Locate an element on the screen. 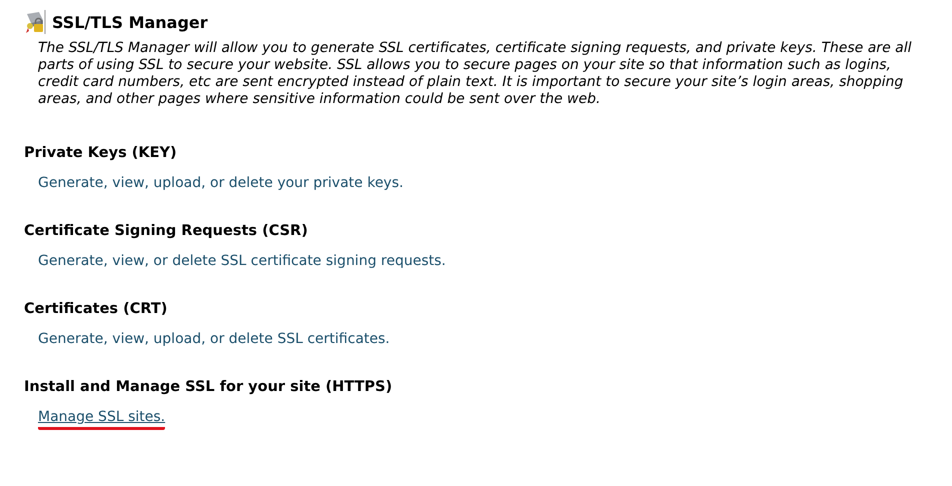 The image size is (952, 486). intro-paragraph: The SSL/TLS Manager will allow you to generate SSL certificates, certificate signing requests, and private keys. These are all parts of using SSL to secure your website. SSL allows you to secure pages on your site so that information such as logins, credit card numbers, etc are sent encrypted instead of plain text. It is important to secure your site’s login areas, shopping areas, and other pages where sensitive information could be sent over the web. is located at coordinates (475, 74).